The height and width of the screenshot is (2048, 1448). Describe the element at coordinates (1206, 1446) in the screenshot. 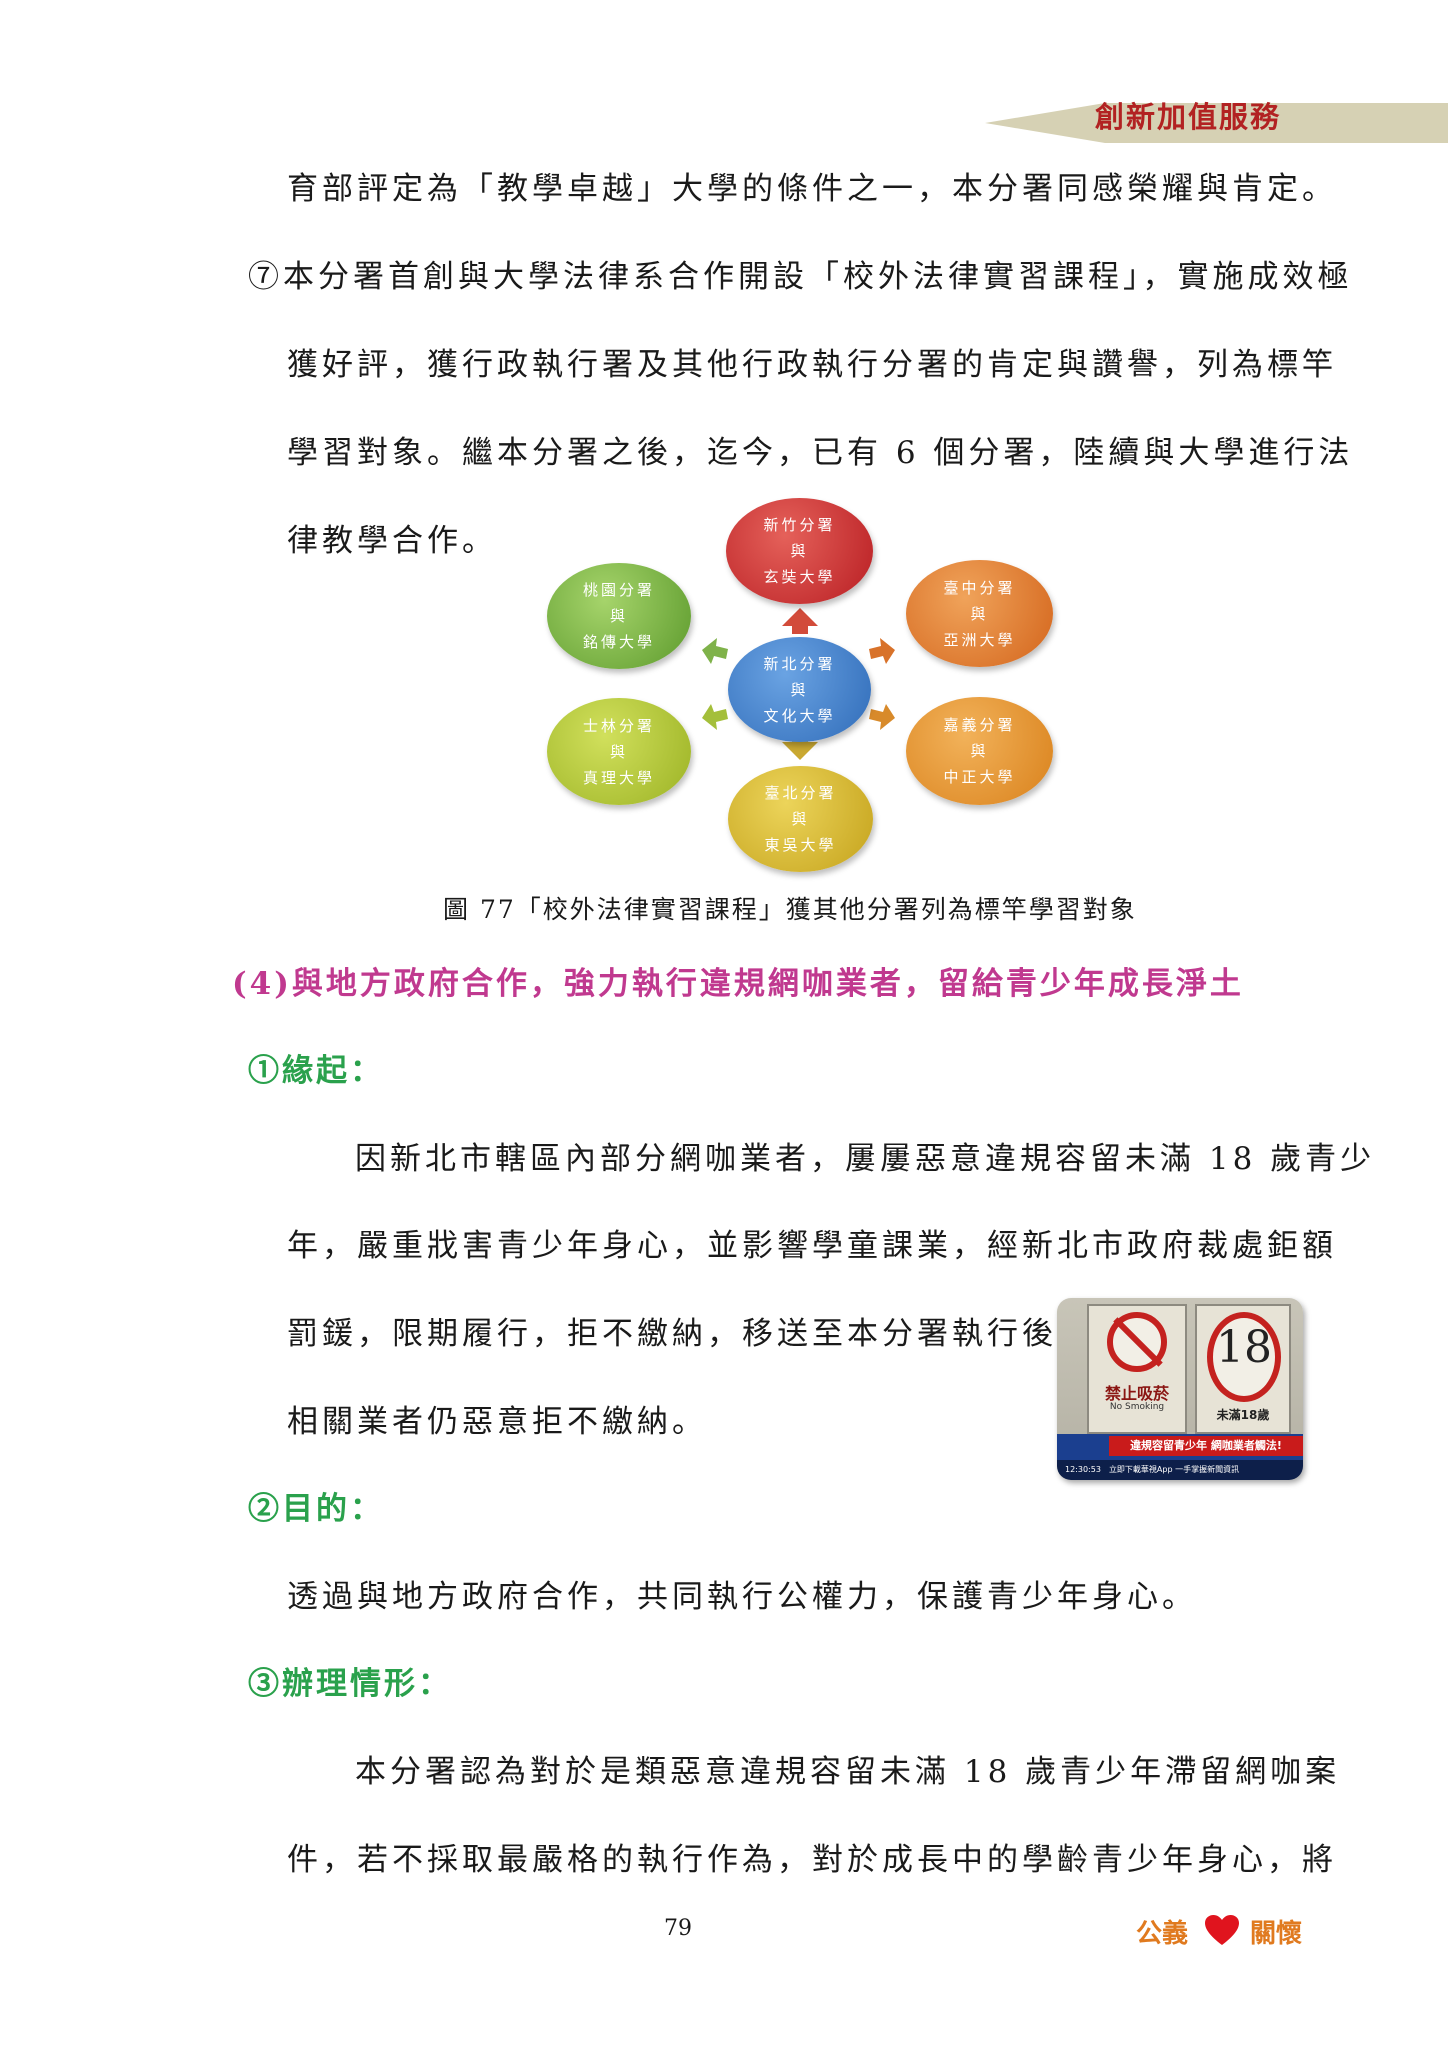

I see `news-headline: 違規容留青少年 網咖業者觸法!` at that location.